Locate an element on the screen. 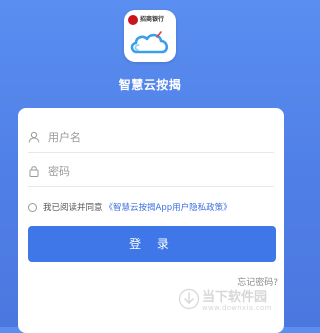 The height and width of the screenshot is (333, 320). watermark-logo-icon is located at coordinates (189, 299).